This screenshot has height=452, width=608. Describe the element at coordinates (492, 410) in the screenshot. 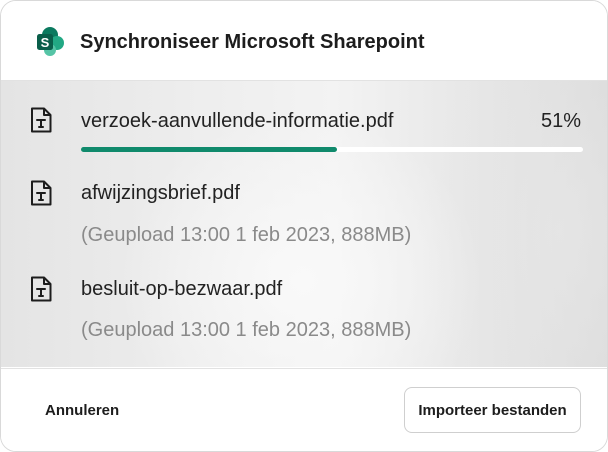

I see `import-files-button: Importeer bestanden` at that location.